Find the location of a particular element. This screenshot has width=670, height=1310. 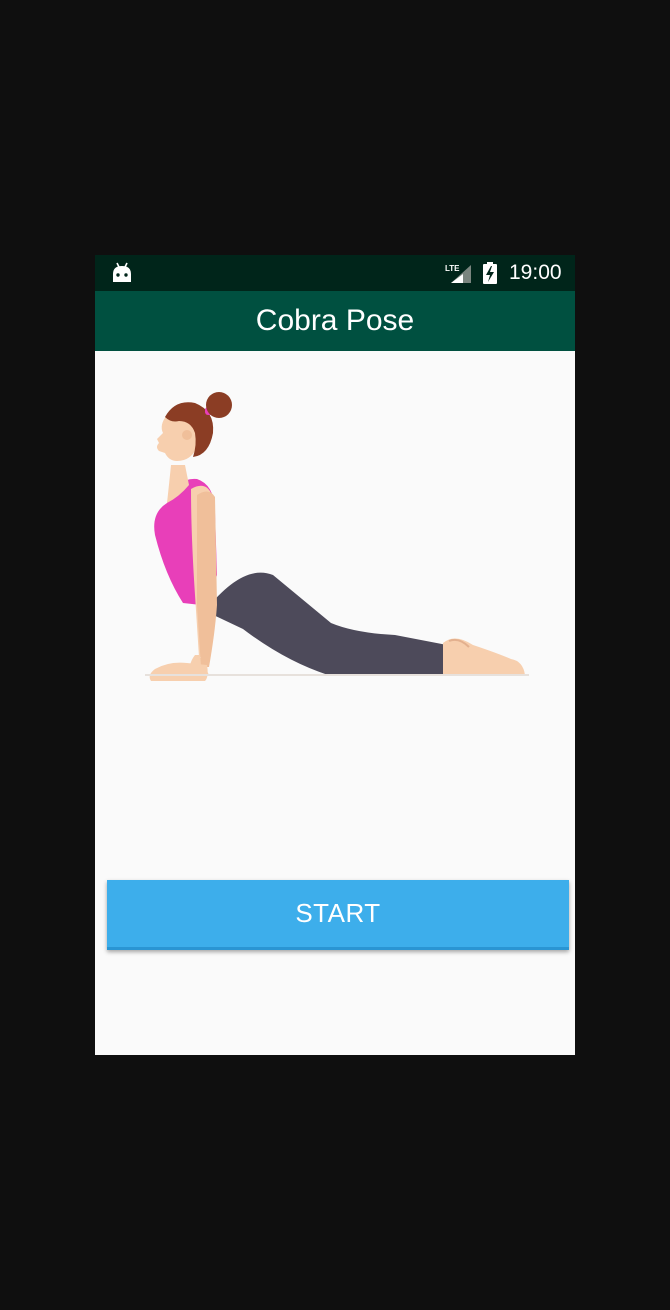

status-clock: 19:00 is located at coordinates (535, 272).